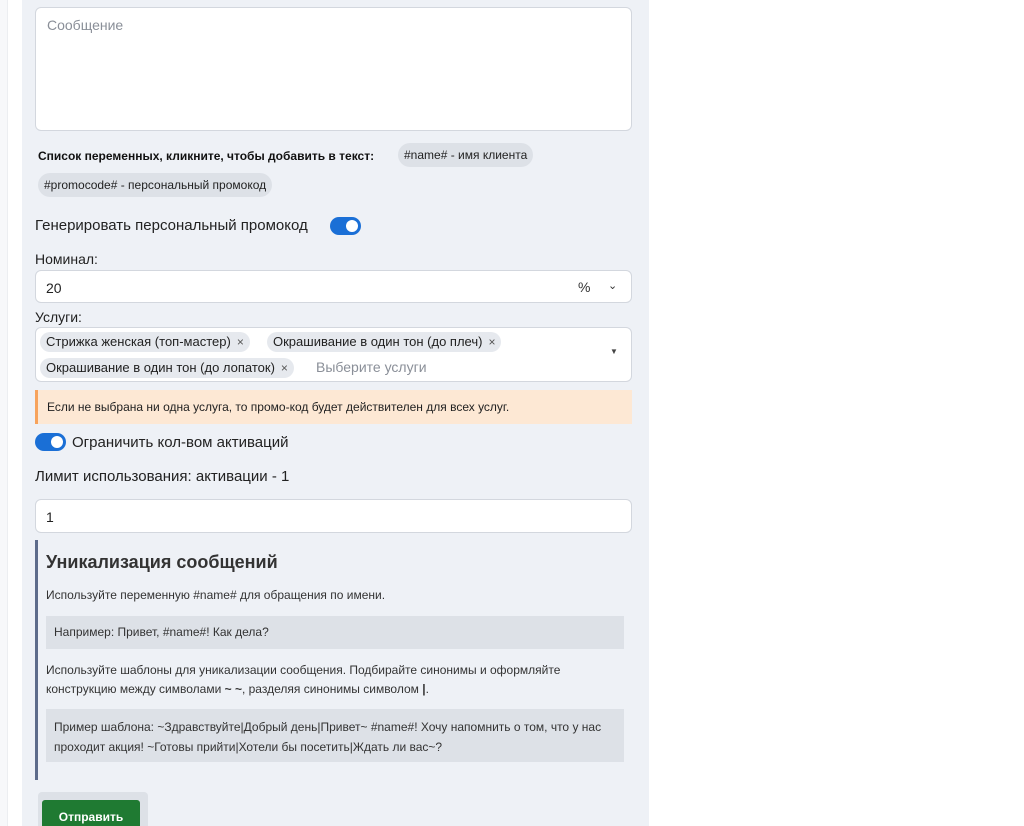 This screenshot has height=826, width=1024. Describe the element at coordinates (155, 185) in the screenshot. I see `variable-chip-promocode: #promocode# - персональный промокод` at that location.